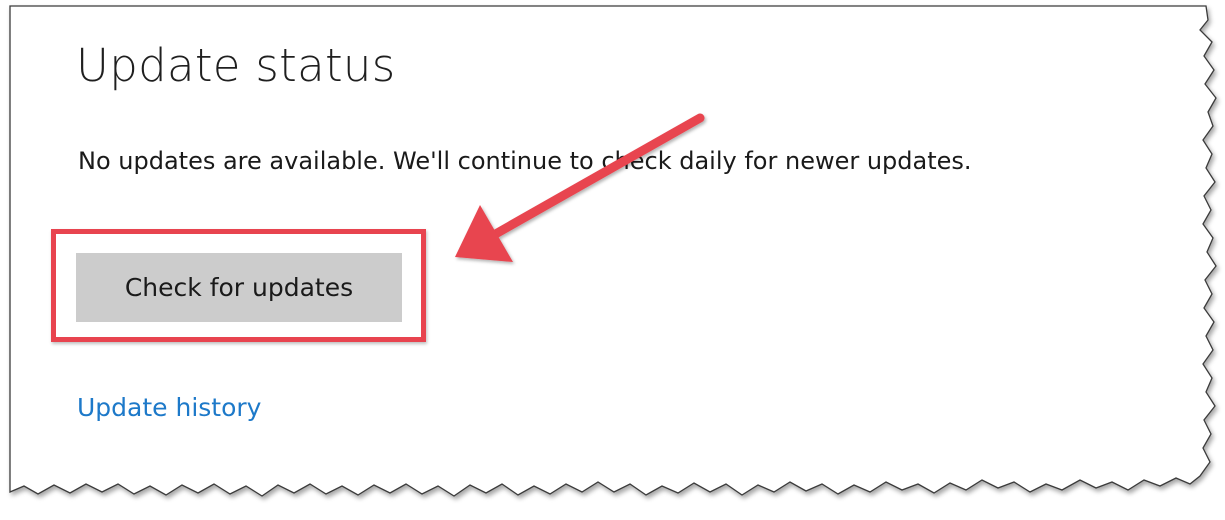 The height and width of the screenshot is (520, 1225). I want to click on check-for-updates-button: Check for updates, so click(239, 287).